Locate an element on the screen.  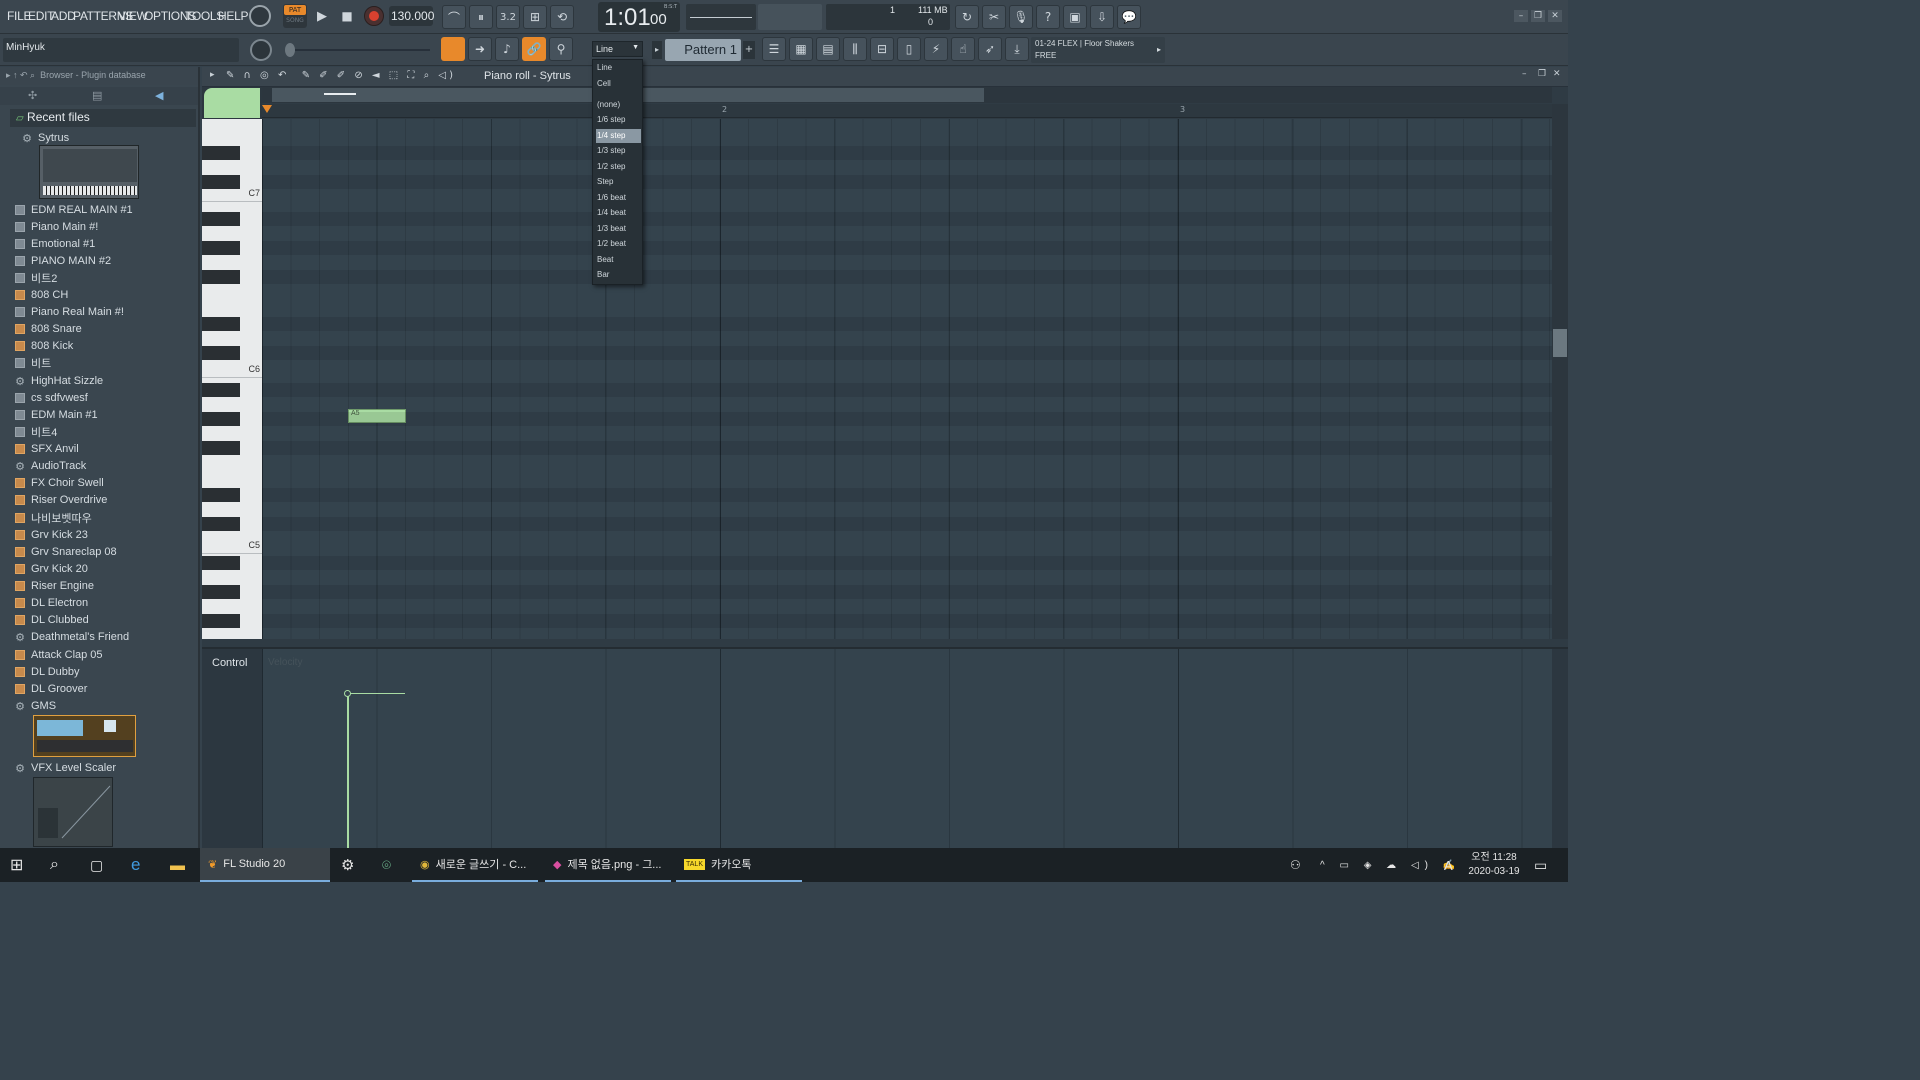
browser-item: 808 Kick is located at coordinates (44, 345).